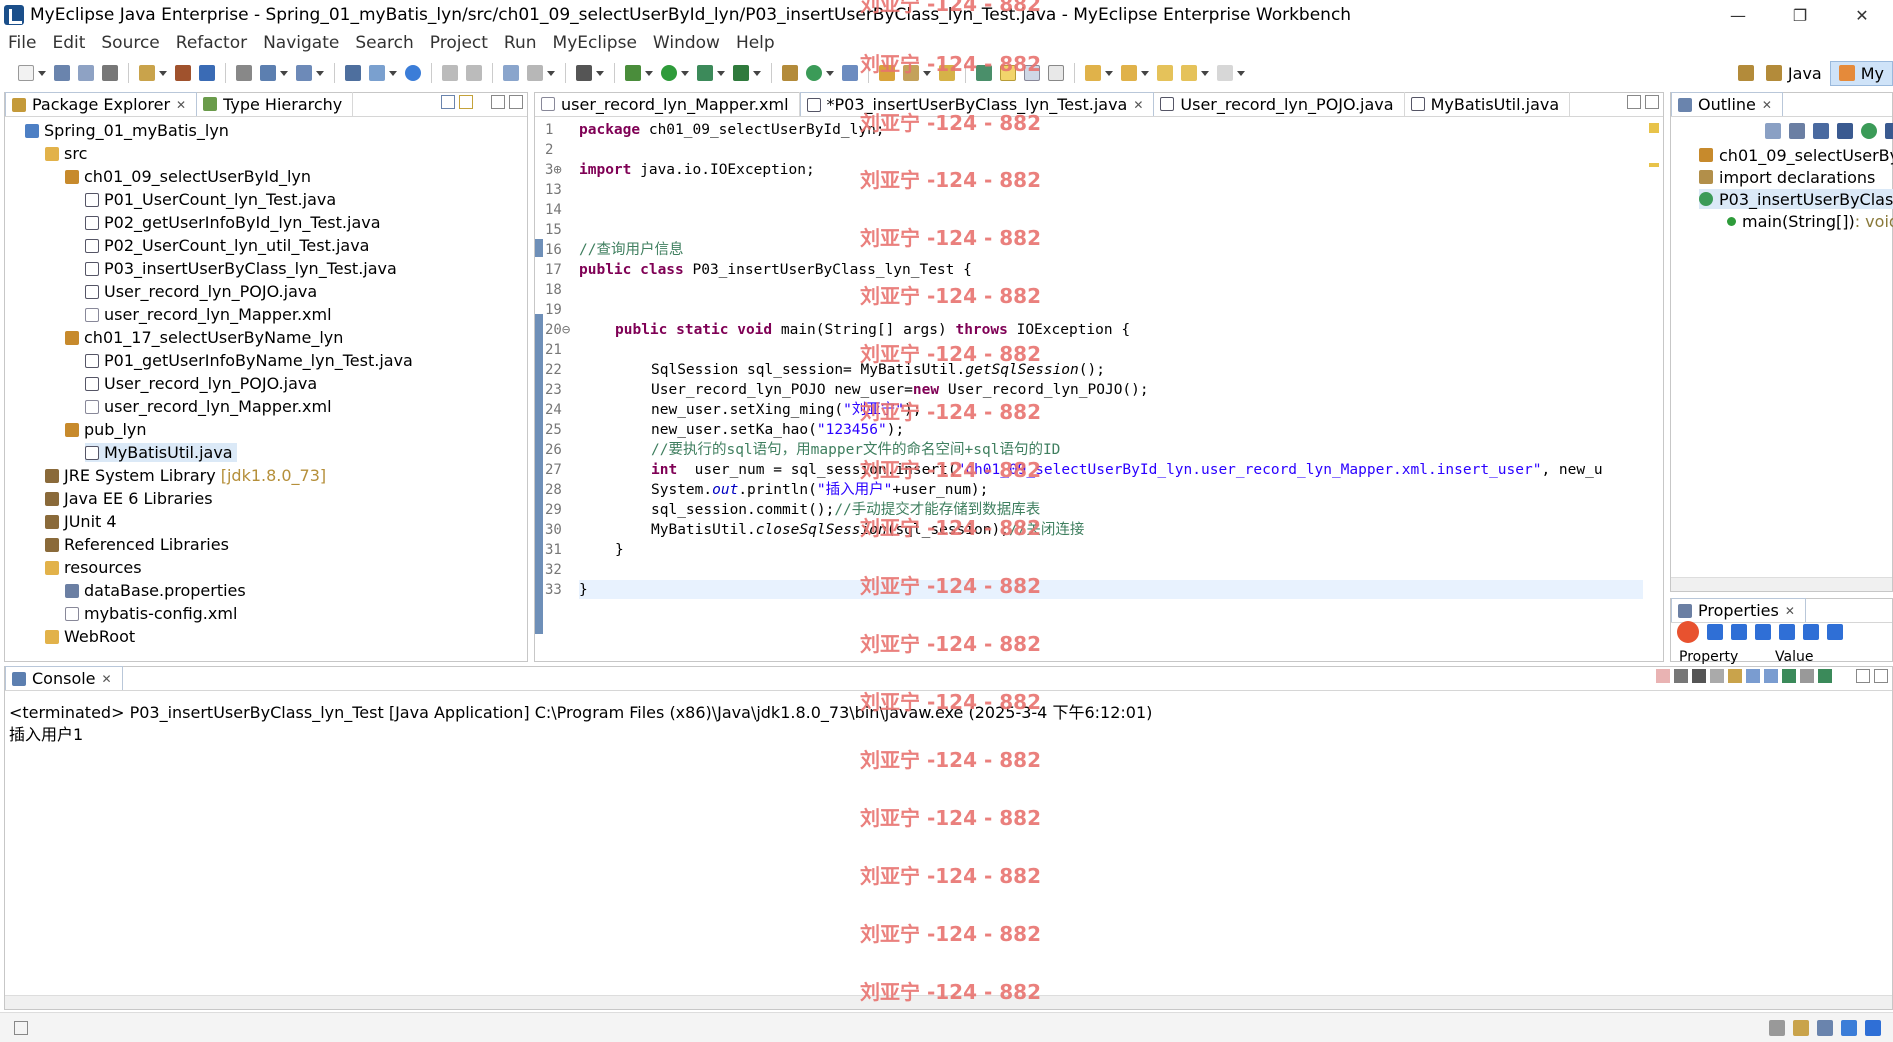 The width and height of the screenshot is (1893, 1042). I want to click on tray-update-icon, so click(1849, 1028).